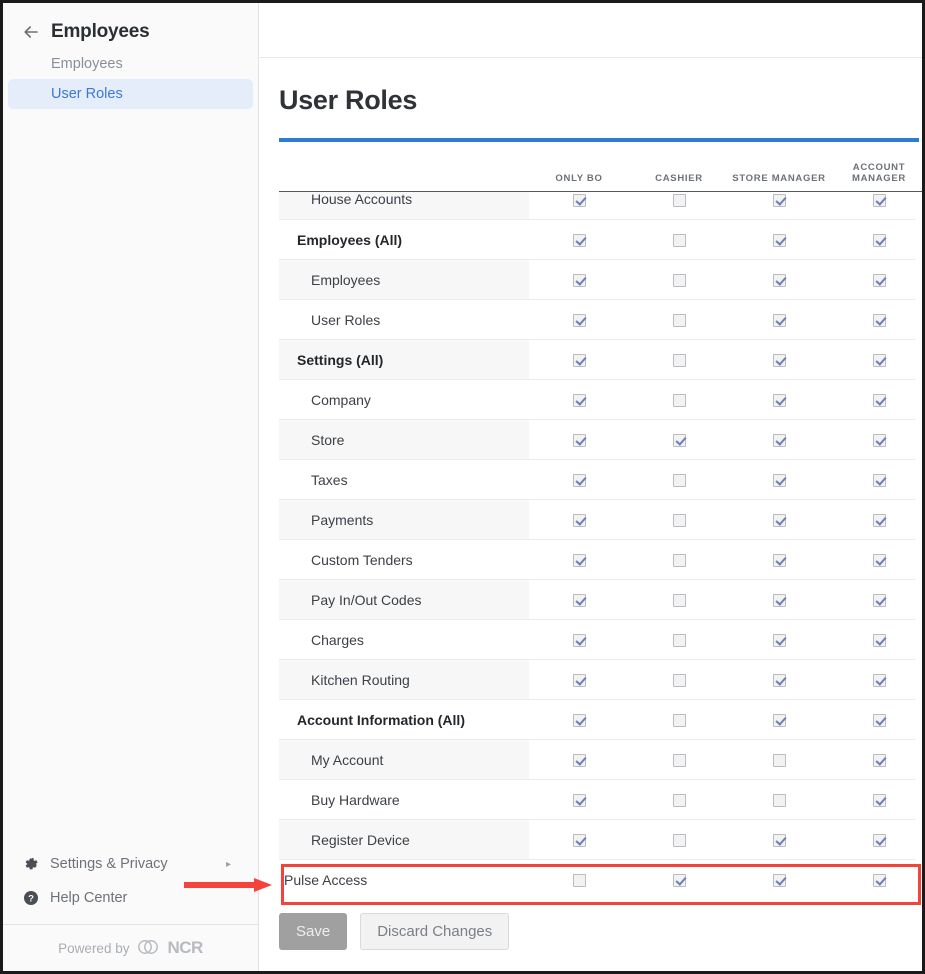 Image resolution: width=925 pixels, height=974 pixels. What do you see at coordinates (130, 898) in the screenshot?
I see `sidebar-item-help-center: ? Help Center` at bounding box center [130, 898].